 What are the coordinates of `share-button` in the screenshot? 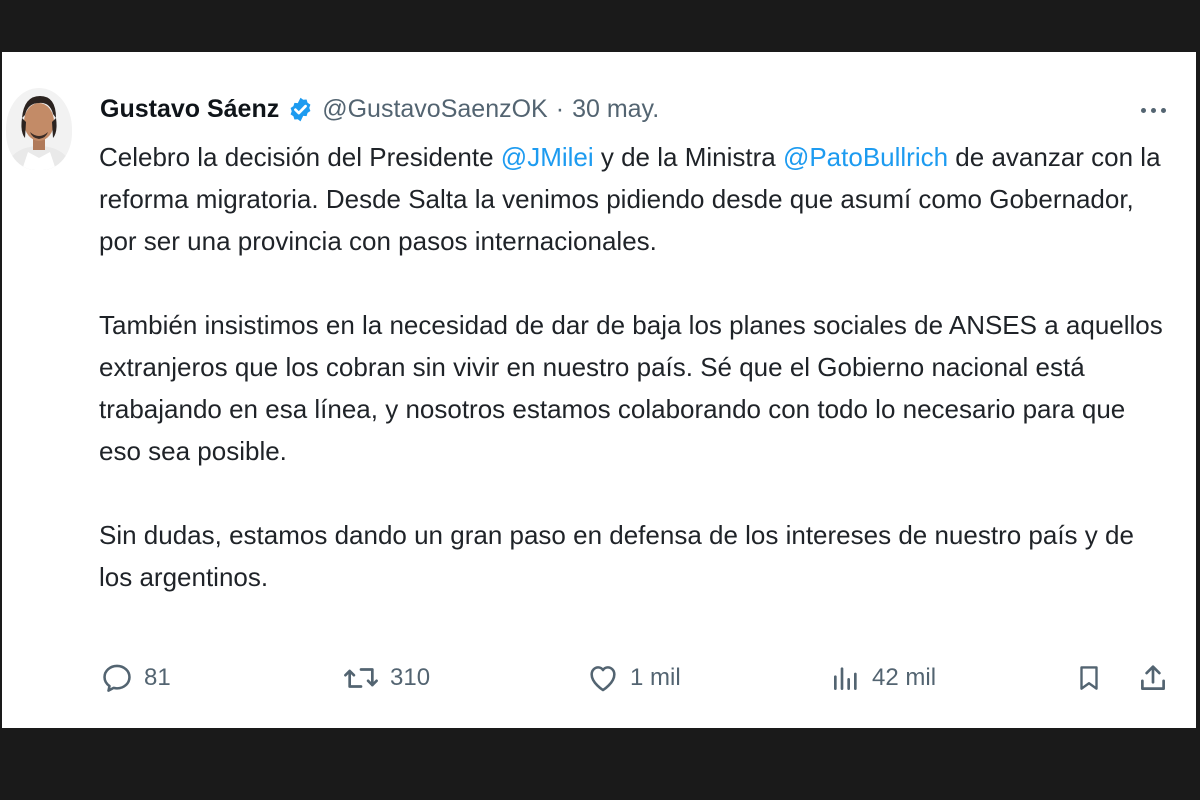 It's located at (1153, 678).